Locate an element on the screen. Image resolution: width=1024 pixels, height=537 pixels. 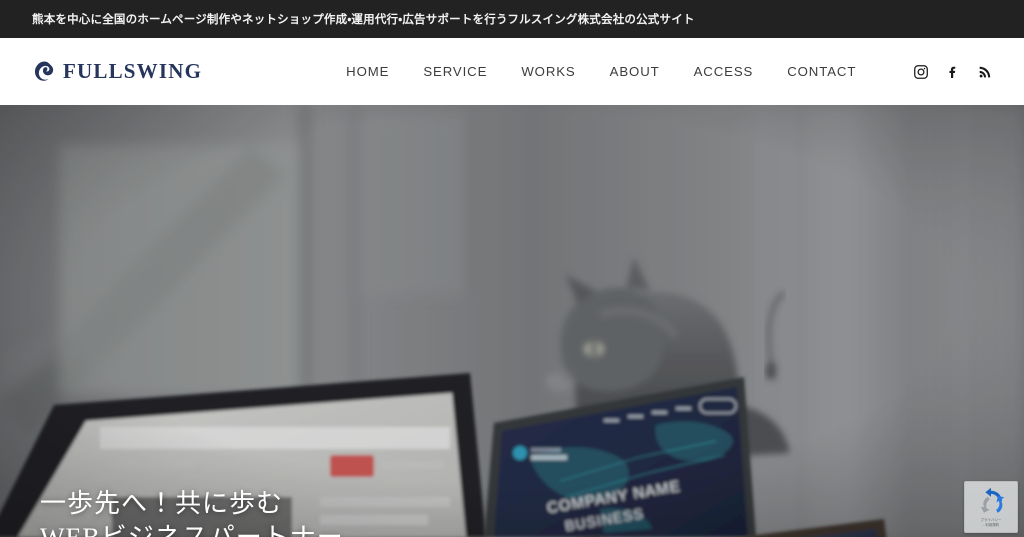
nav-item-contact: CONTACT is located at coordinates (821, 71).